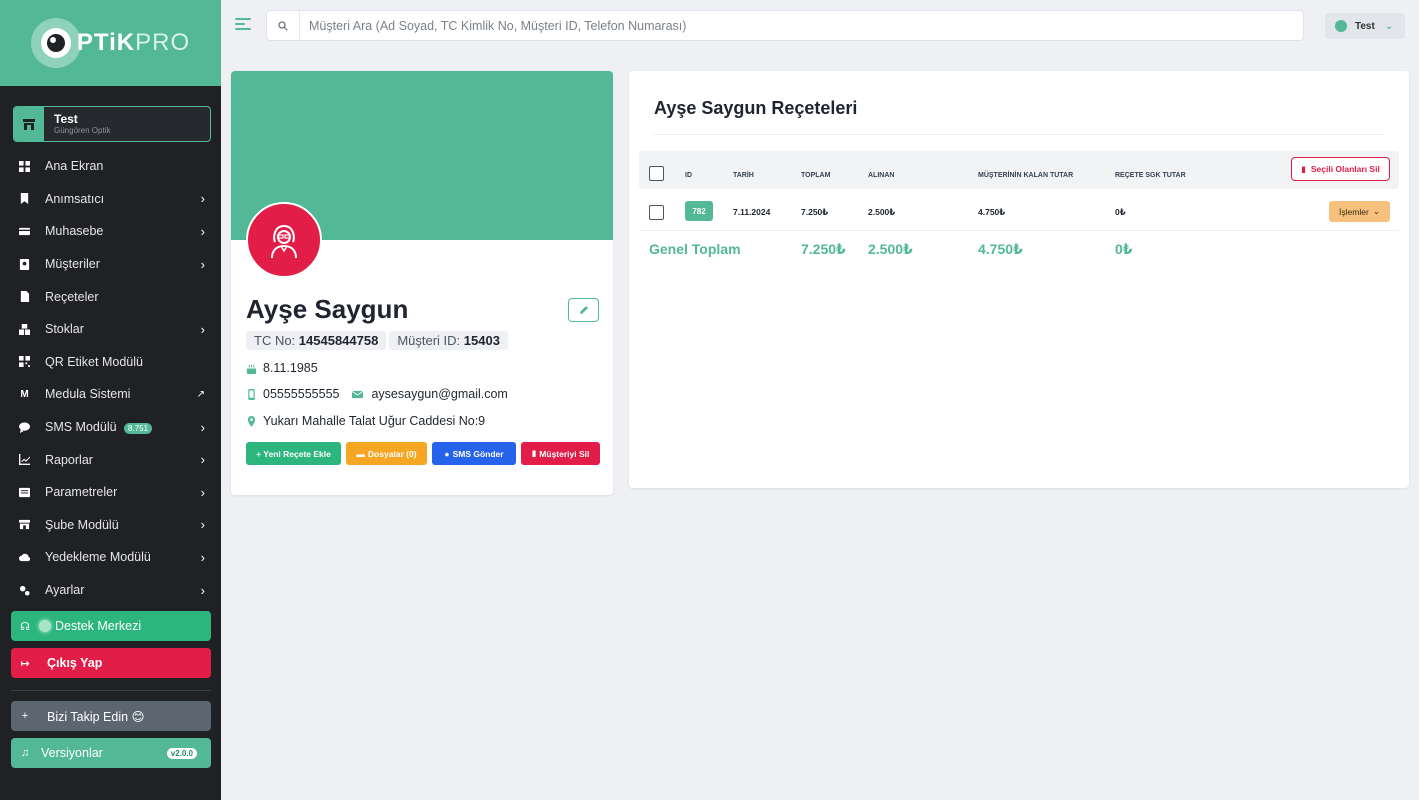 The image size is (1419, 800). I want to click on sidebar-item-label: Raporlar, so click(69, 459).